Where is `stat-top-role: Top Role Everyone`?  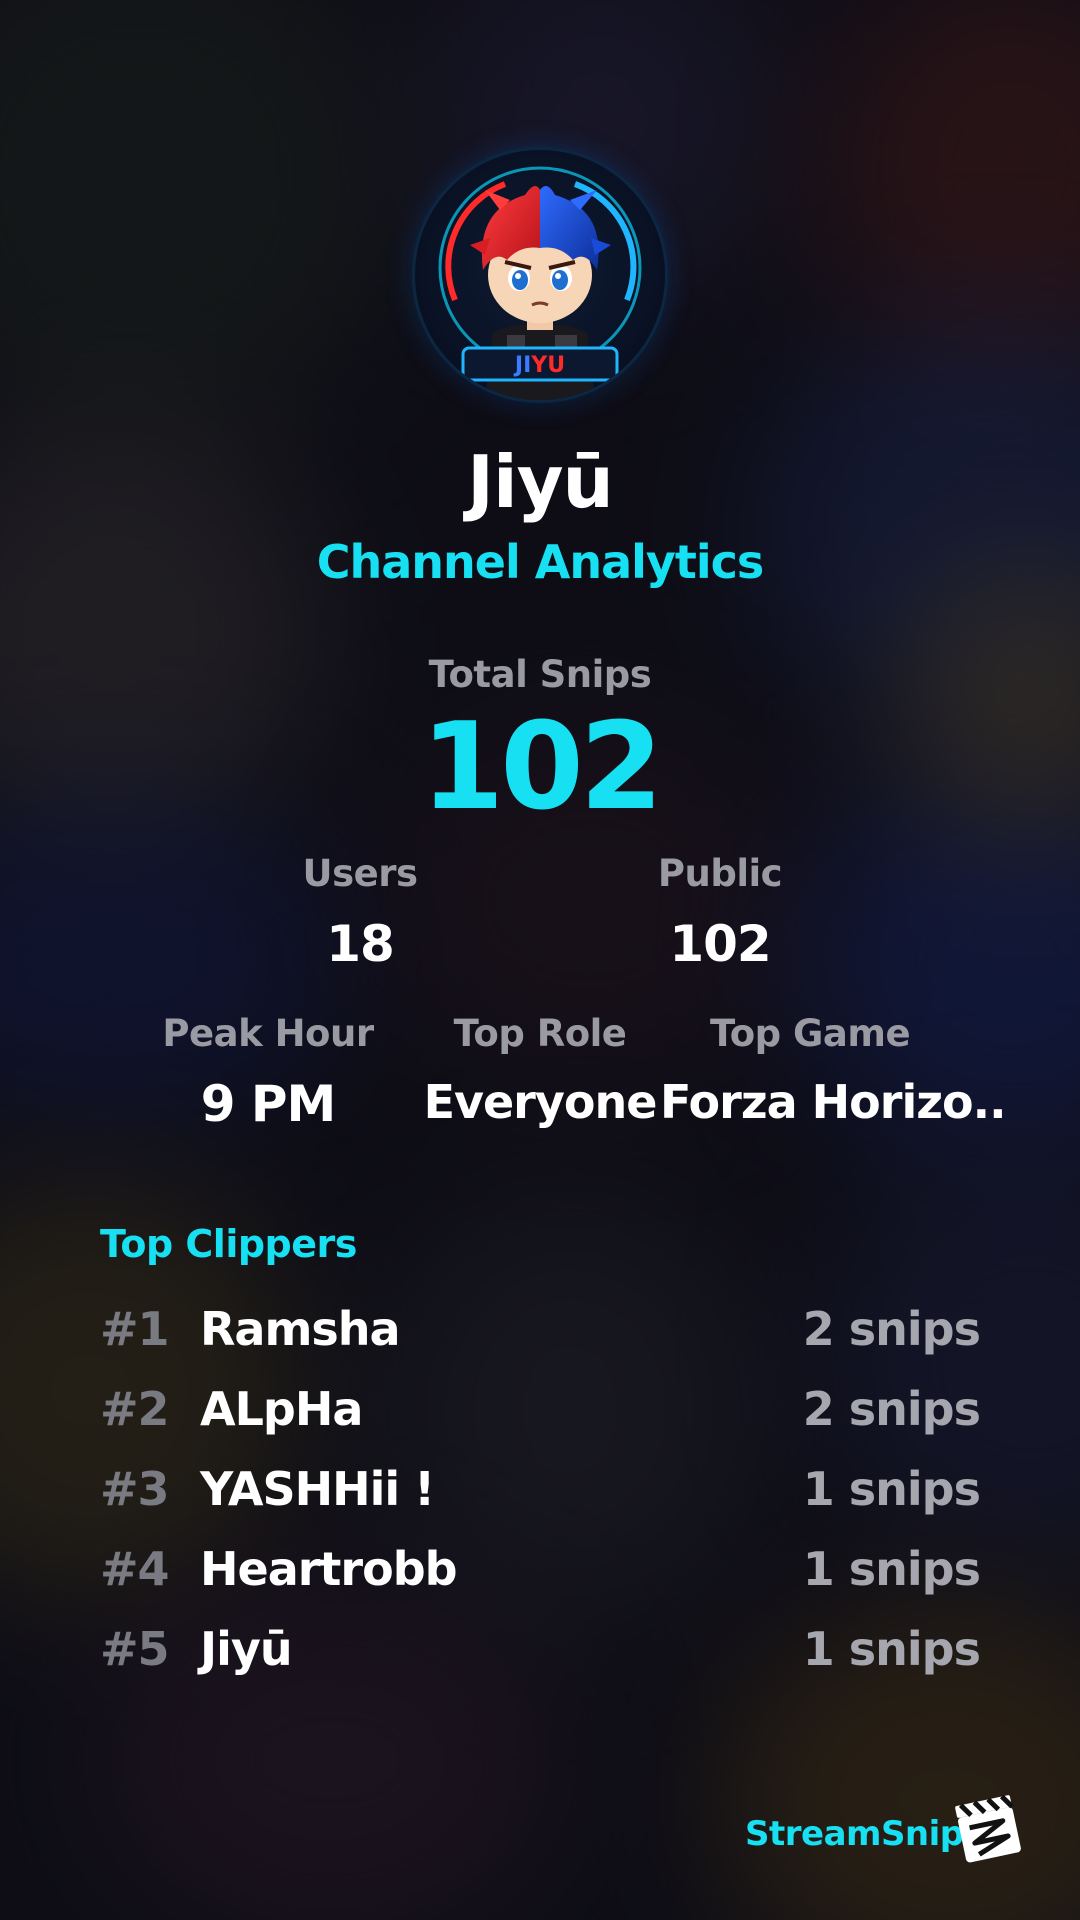
stat-top-role: Top Role Everyone is located at coordinates (540, 1070).